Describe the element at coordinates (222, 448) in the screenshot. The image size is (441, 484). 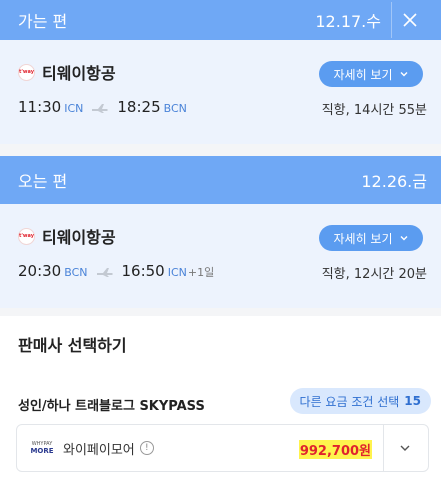
I see `seller-row: WHYPAY MORE 와이페이모어 ! 992,700원` at that location.